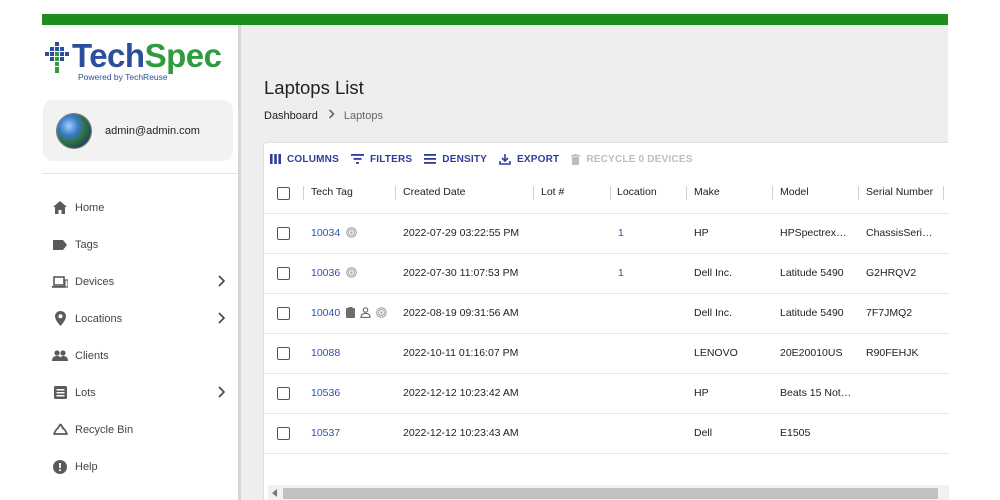  Describe the element at coordinates (606, 434) in the screenshot. I see `table-row: 10537 2022-12-12 10:23:43 AM Dell E1505` at that location.